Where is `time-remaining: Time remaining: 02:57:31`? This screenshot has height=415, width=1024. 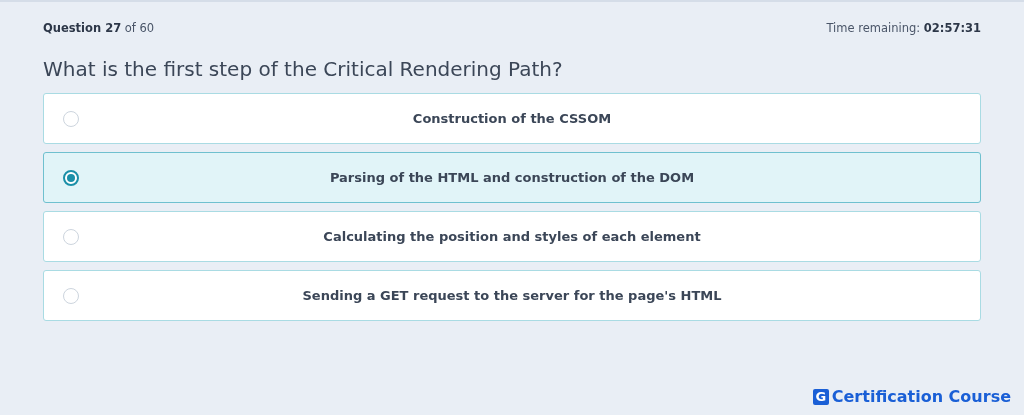 time-remaining: Time remaining: 02:57:31 is located at coordinates (903, 28).